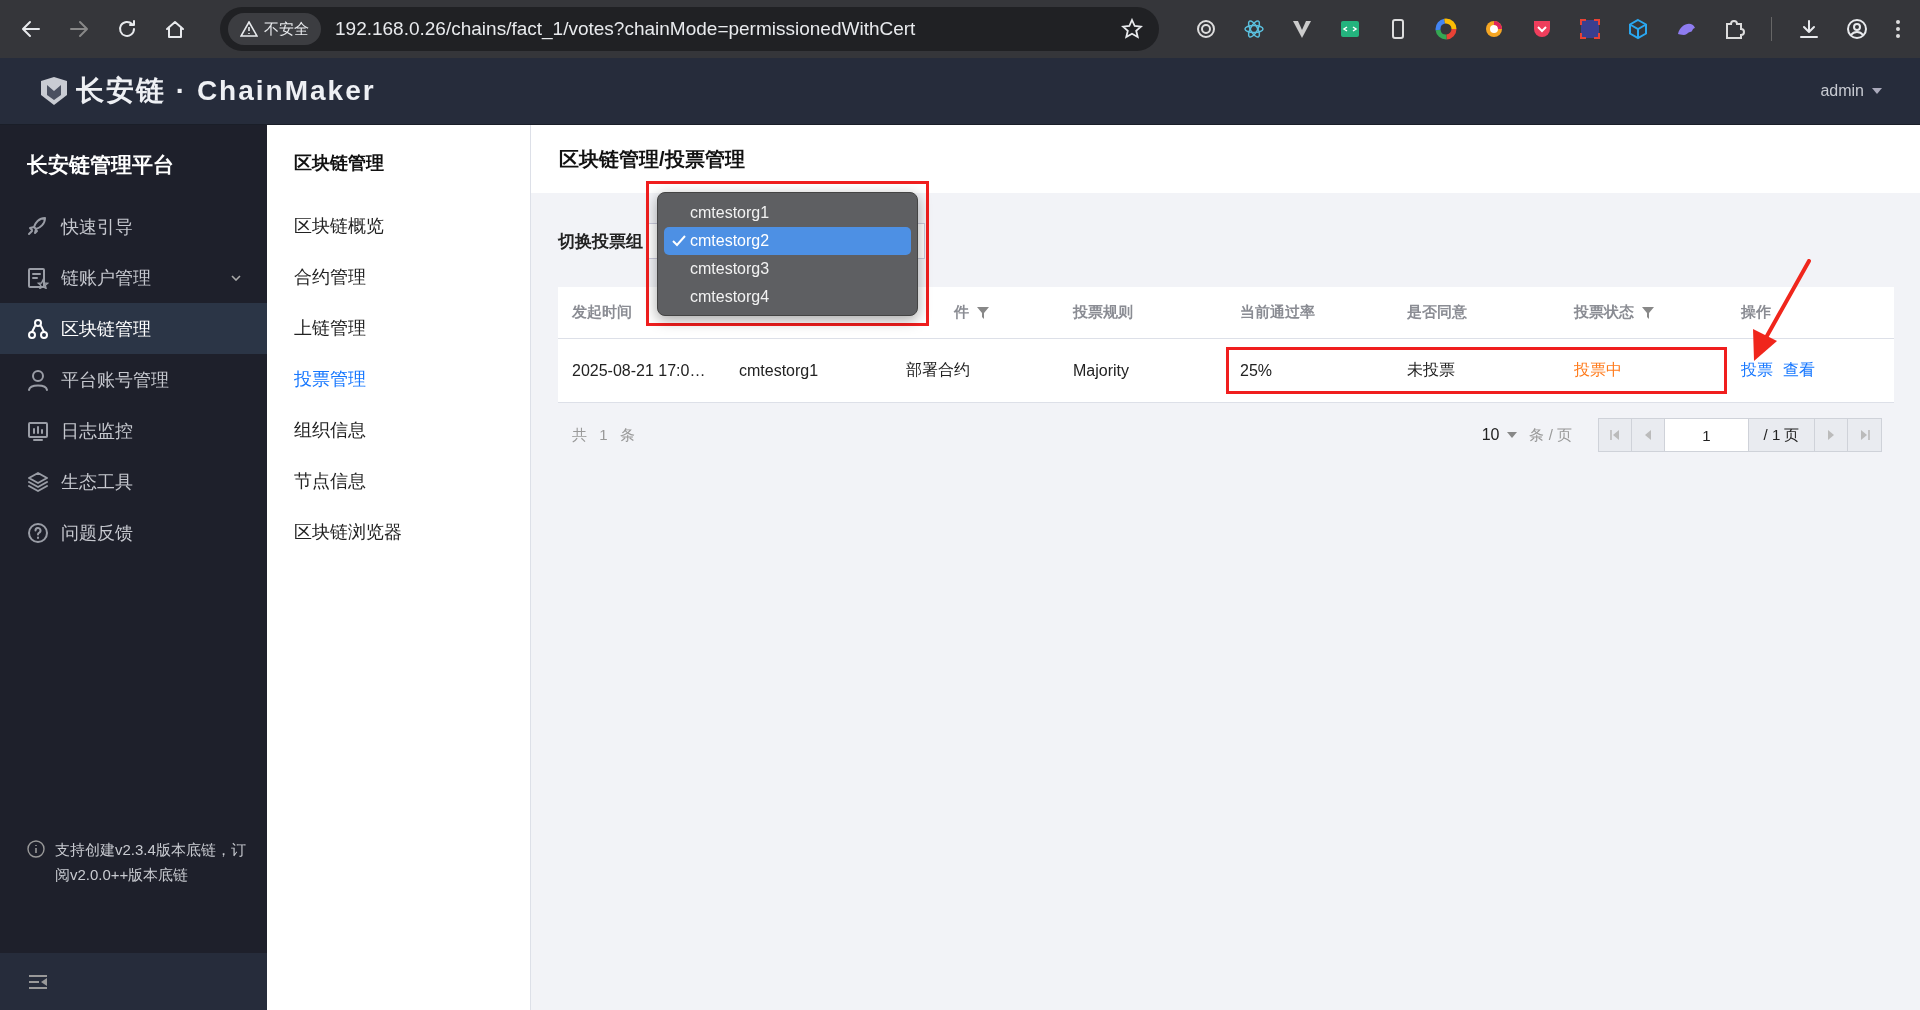 The image size is (1920, 1010). What do you see at coordinates (652, 159) in the screenshot?
I see `page-title: 区块链管理/投票管理` at bounding box center [652, 159].